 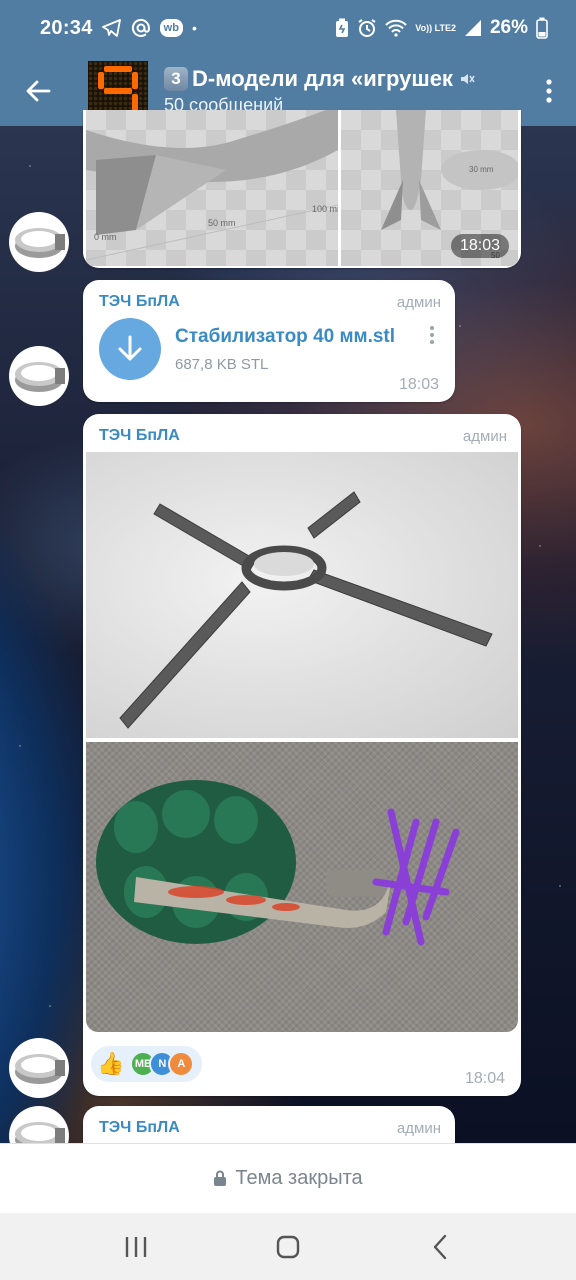 What do you see at coordinates (222, 223) in the screenshot?
I see `image-label: 50 mm` at bounding box center [222, 223].